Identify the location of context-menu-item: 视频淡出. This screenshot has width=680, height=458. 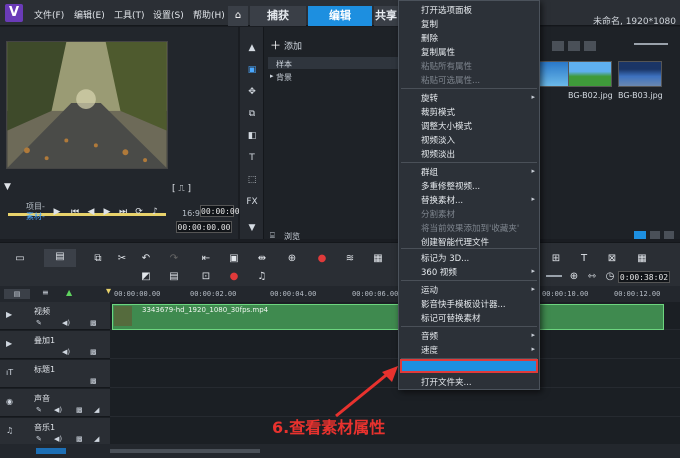
(438, 154).